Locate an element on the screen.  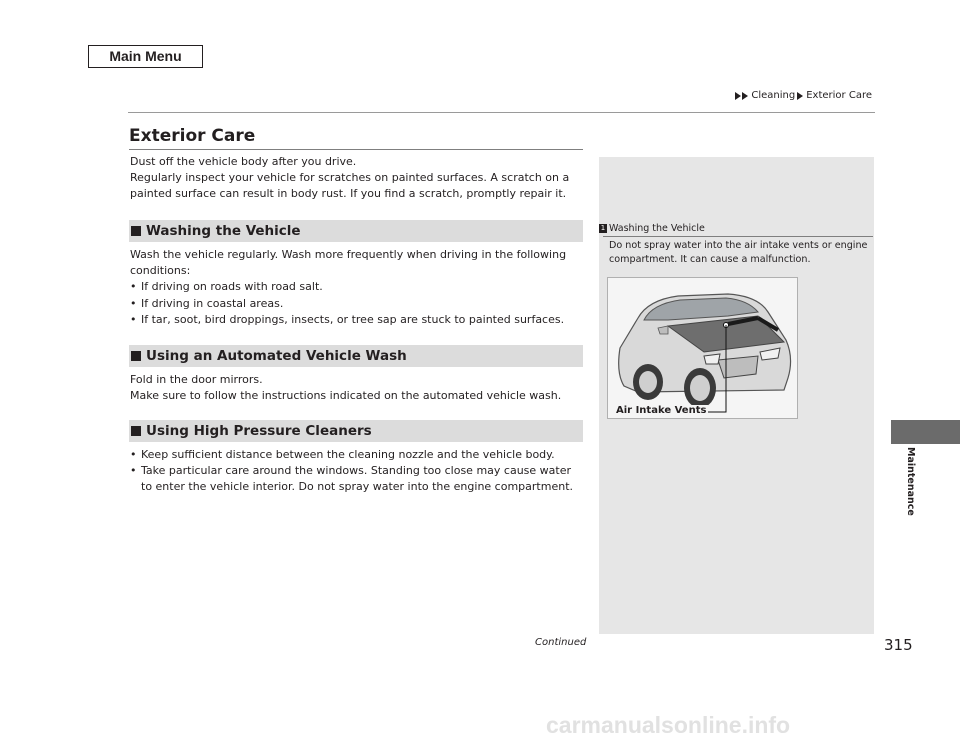
side-note-divider is located at coordinates (738, 236).